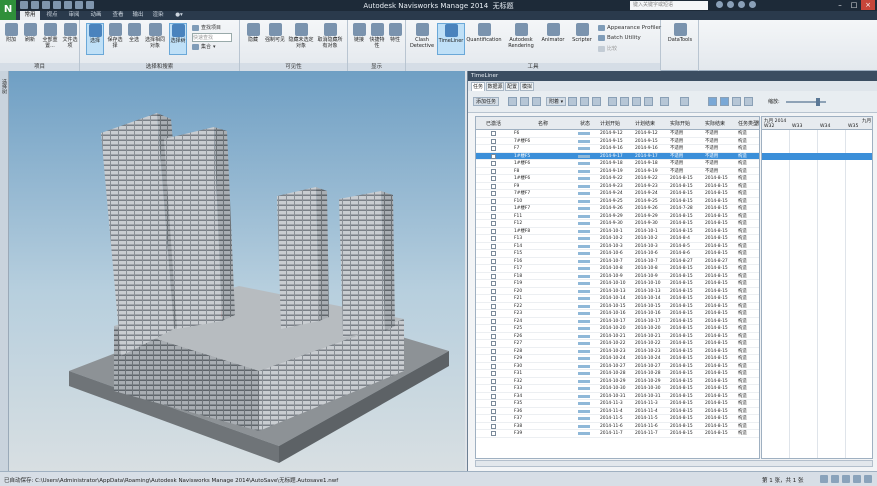 The width and height of the screenshot is (877, 486). I want to click on col-status: 状态, so click(585, 123).